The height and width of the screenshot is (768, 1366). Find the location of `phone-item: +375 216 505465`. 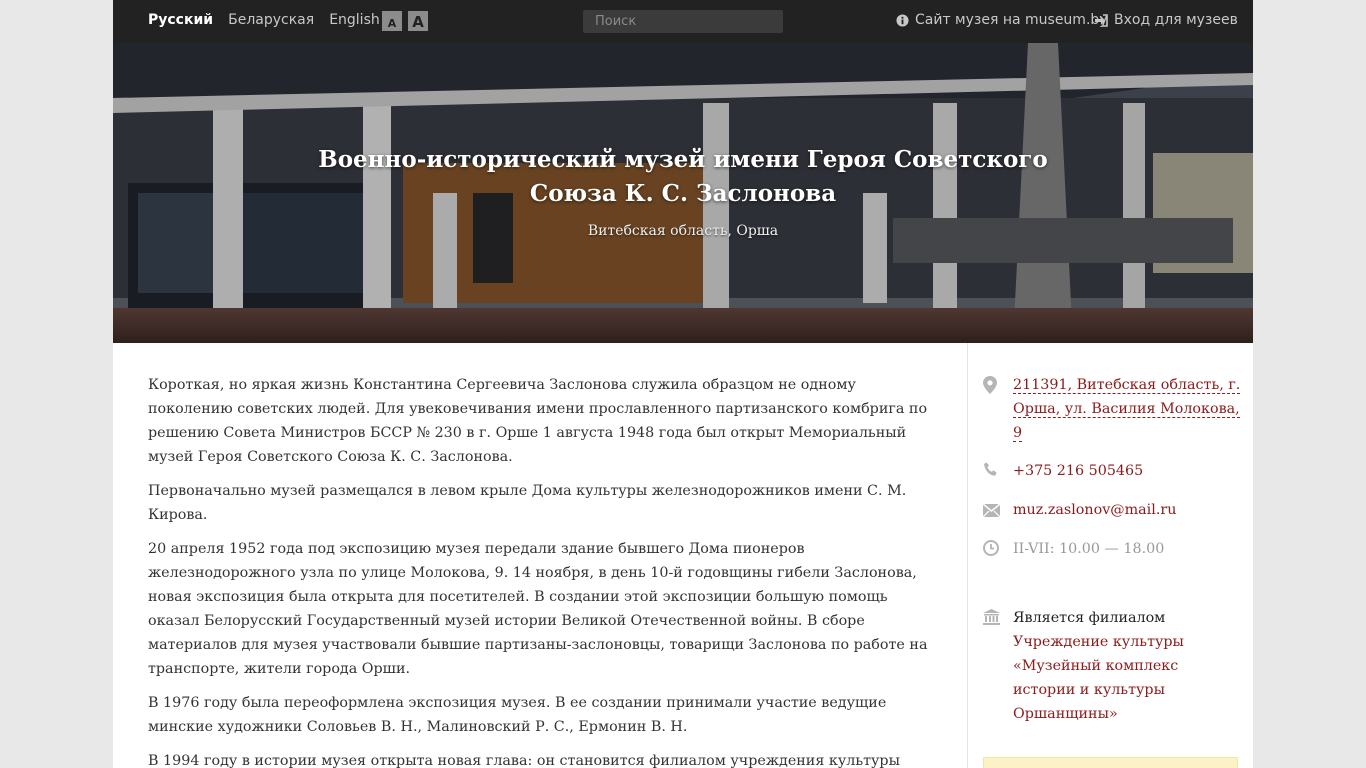

phone-item: +375 216 505465 is located at coordinates (1113, 471).